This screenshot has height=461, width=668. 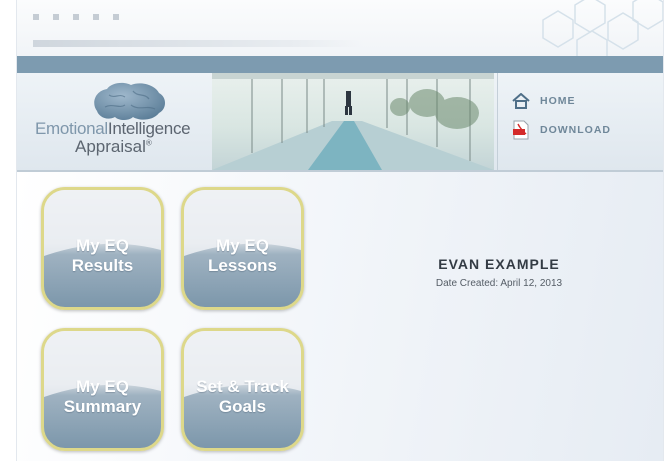 What do you see at coordinates (242, 386) in the screenshot?
I see `tile-label-line1: Set & Track` at bounding box center [242, 386].